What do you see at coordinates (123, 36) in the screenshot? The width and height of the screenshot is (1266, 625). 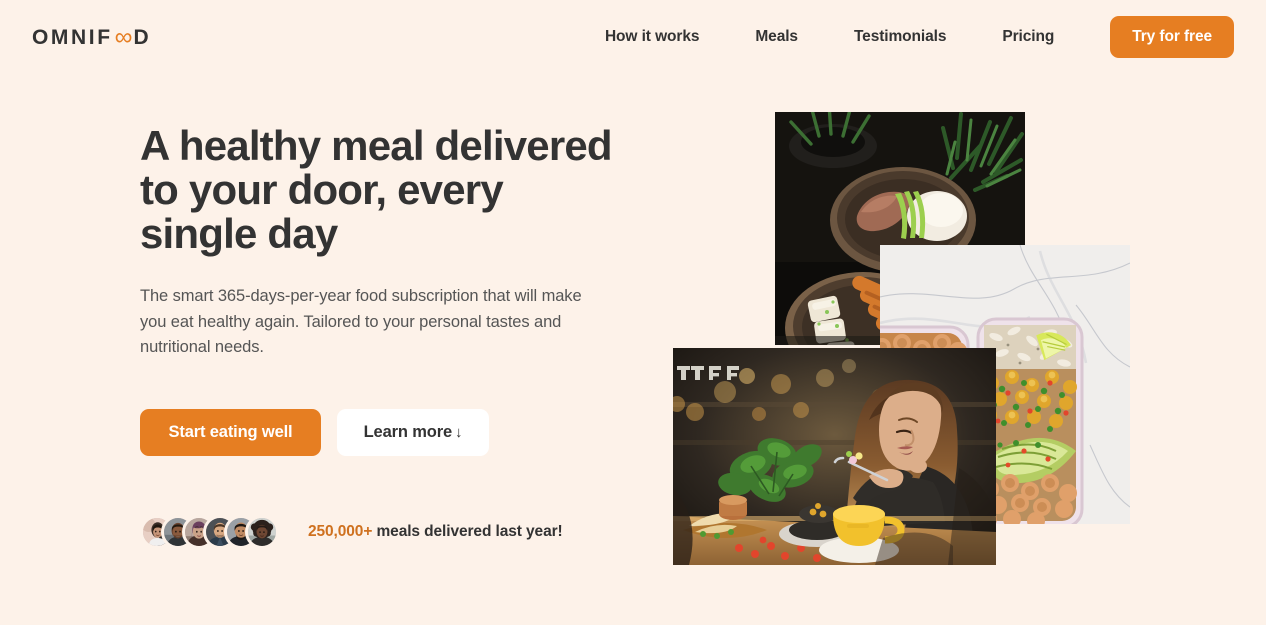 I see `infinity-icon: ∞` at bounding box center [123, 36].